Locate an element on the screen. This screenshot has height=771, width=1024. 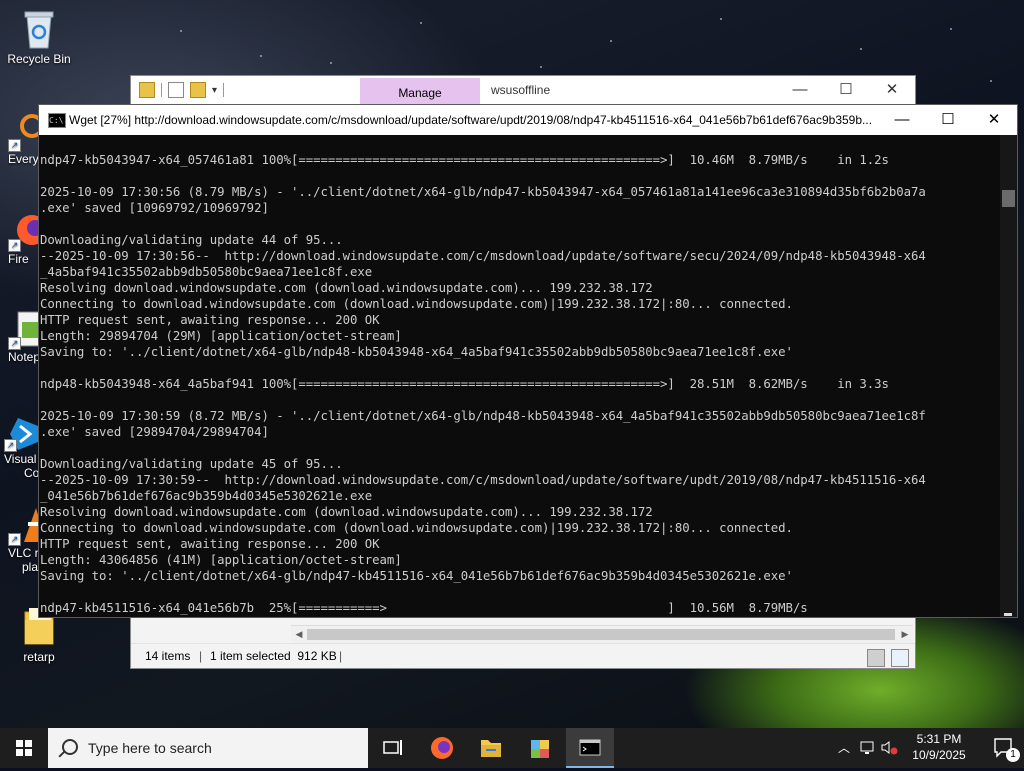
taskbar-search: Type here to search is located at coordinates (208, 748).